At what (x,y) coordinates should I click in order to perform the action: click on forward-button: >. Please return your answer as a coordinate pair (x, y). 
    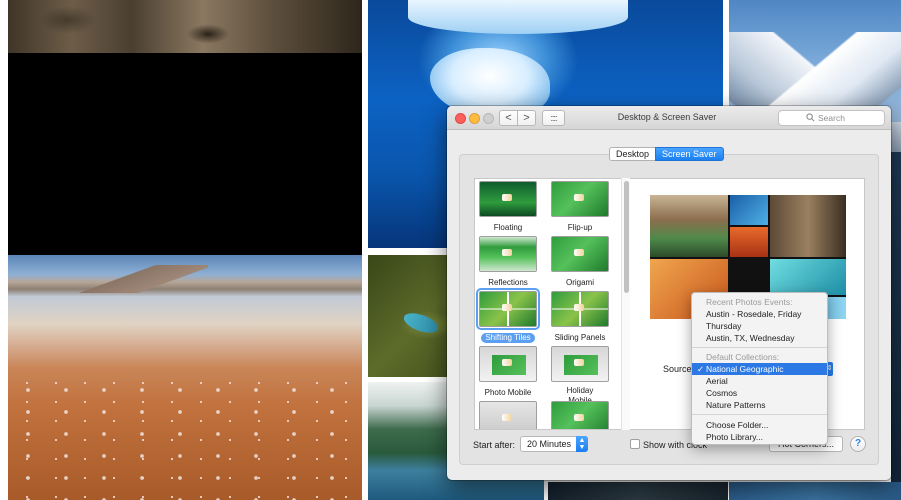
    Looking at the image, I should click on (526, 118).